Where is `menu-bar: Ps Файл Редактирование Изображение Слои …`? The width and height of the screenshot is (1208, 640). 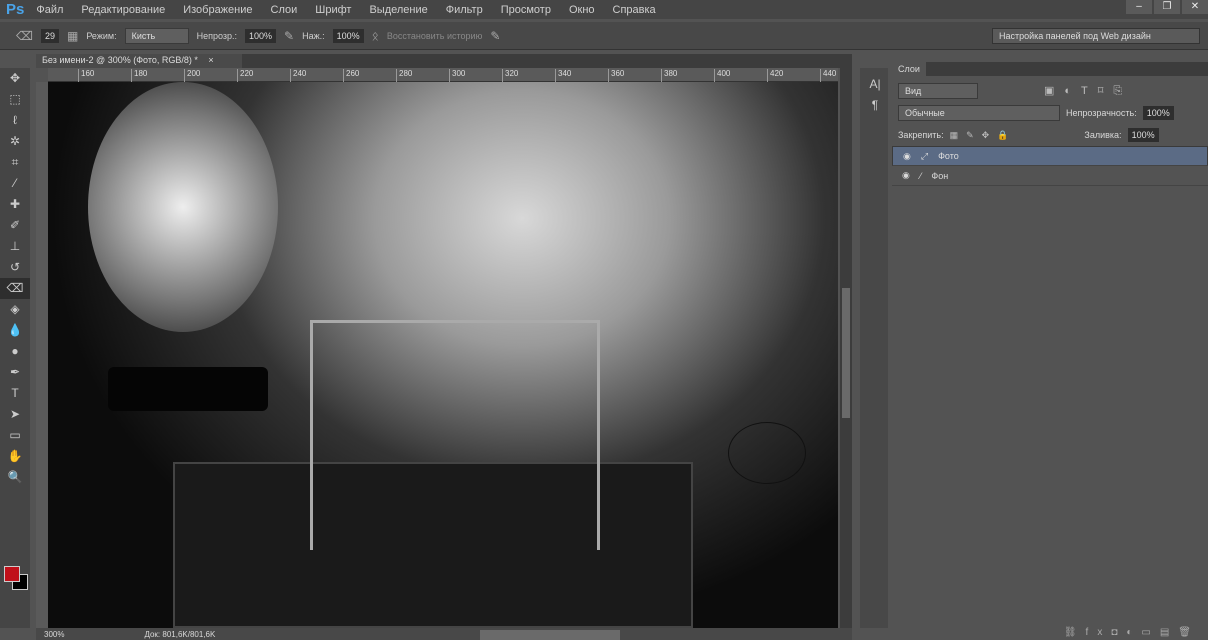 menu-bar: Ps Файл Редактирование Изображение Слои … is located at coordinates (604, 9).